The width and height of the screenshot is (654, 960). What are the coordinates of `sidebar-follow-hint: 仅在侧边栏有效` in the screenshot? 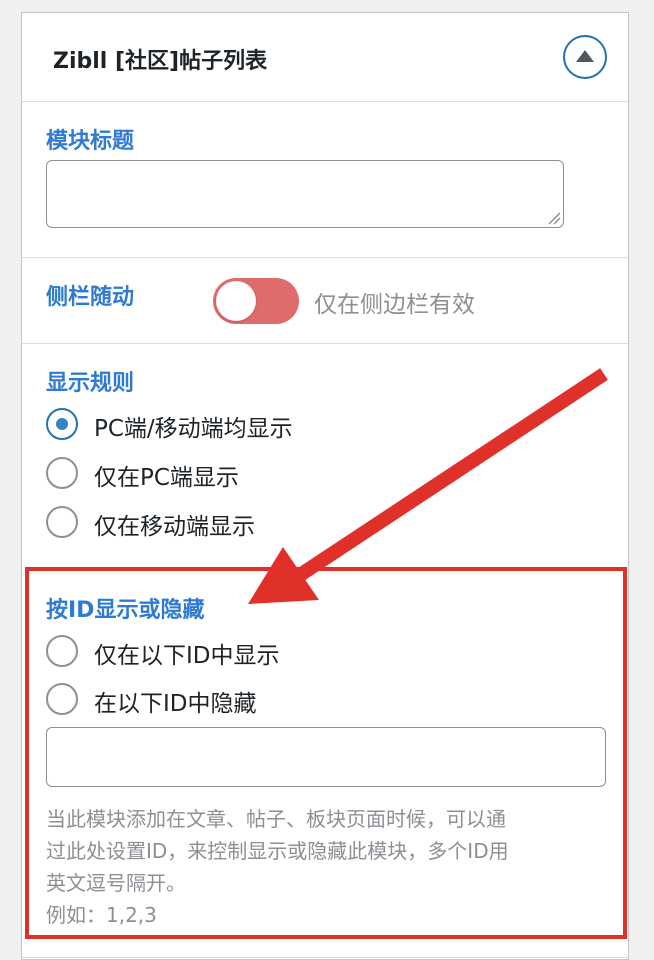 It's located at (394, 305).